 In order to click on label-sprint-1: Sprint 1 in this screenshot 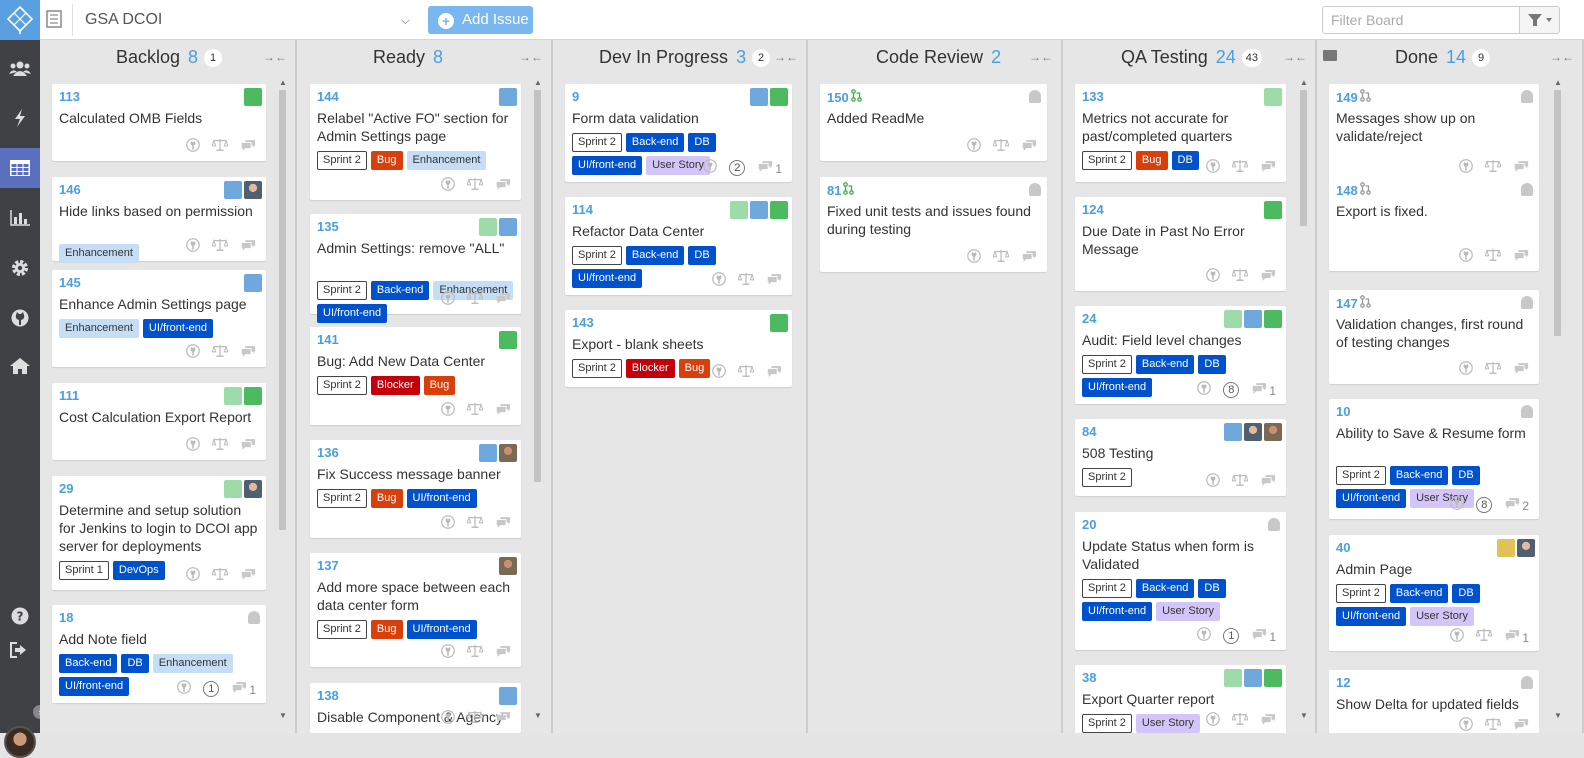, I will do `click(84, 570)`.